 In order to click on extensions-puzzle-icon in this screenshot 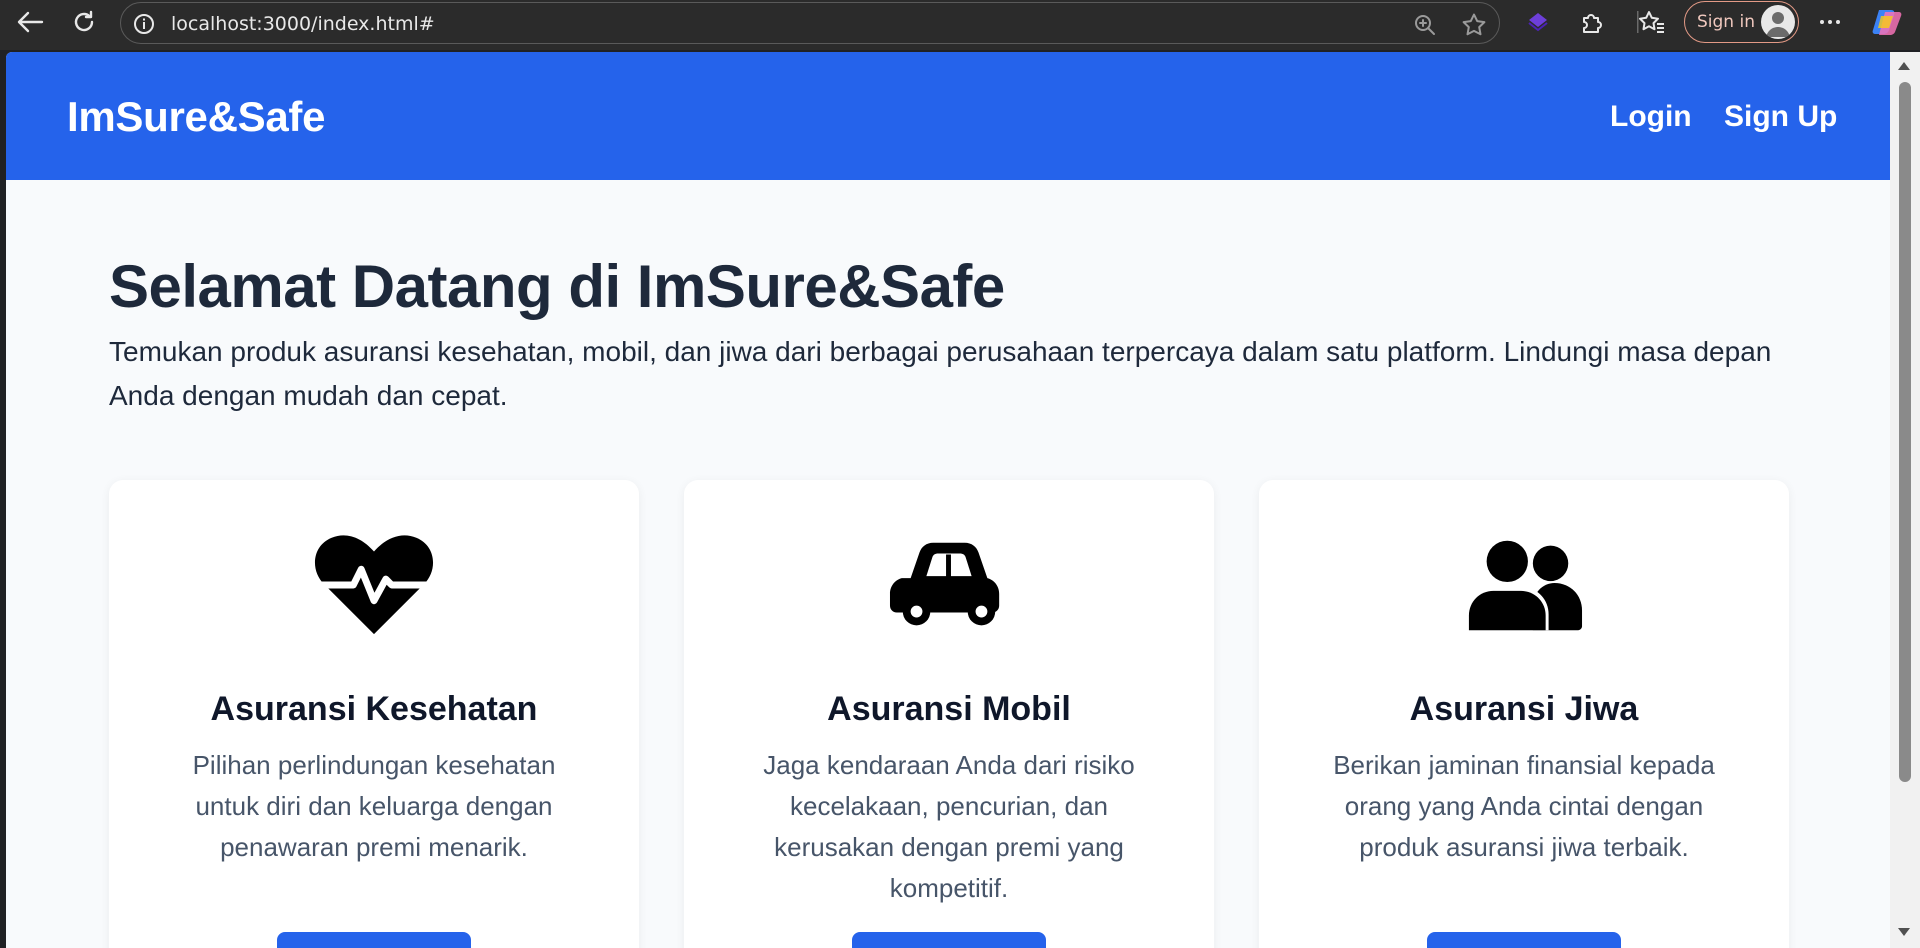, I will do `click(1592, 22)`.